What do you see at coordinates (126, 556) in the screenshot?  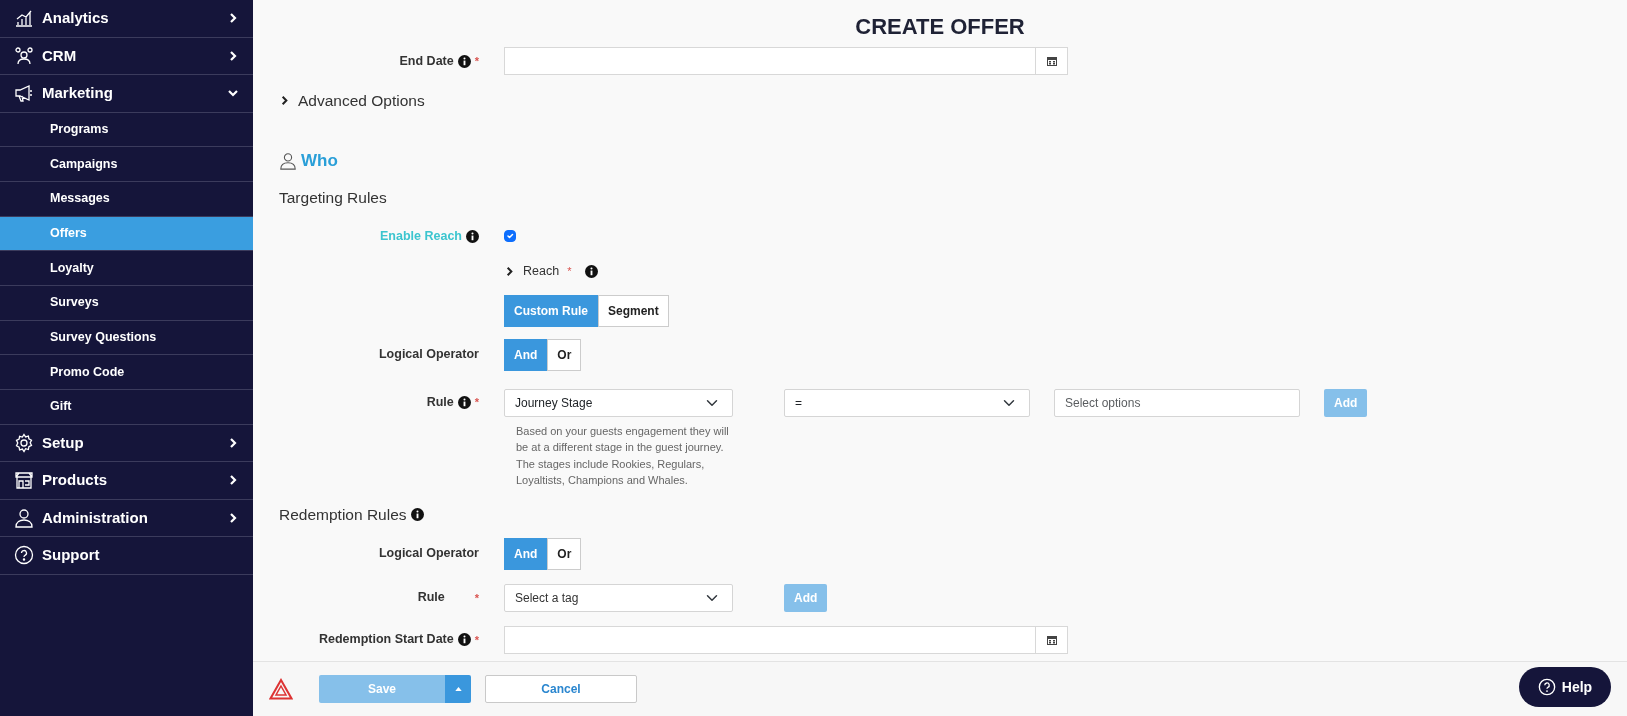 I see `sidebar-item: Support` at bounding box center [126, 556].